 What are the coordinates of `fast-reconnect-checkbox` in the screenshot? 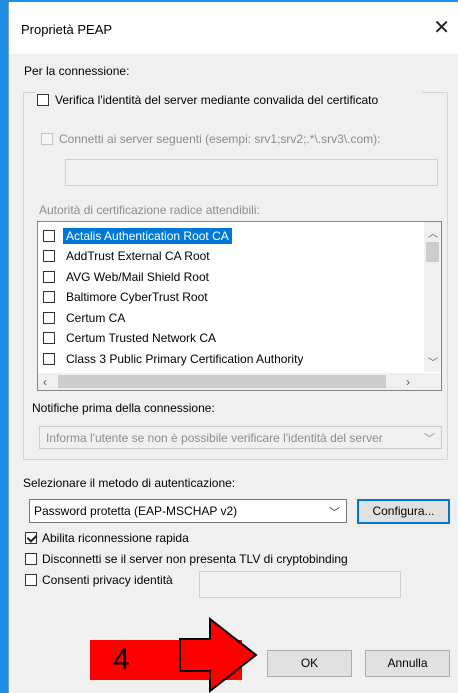 It's located at (31, 538).